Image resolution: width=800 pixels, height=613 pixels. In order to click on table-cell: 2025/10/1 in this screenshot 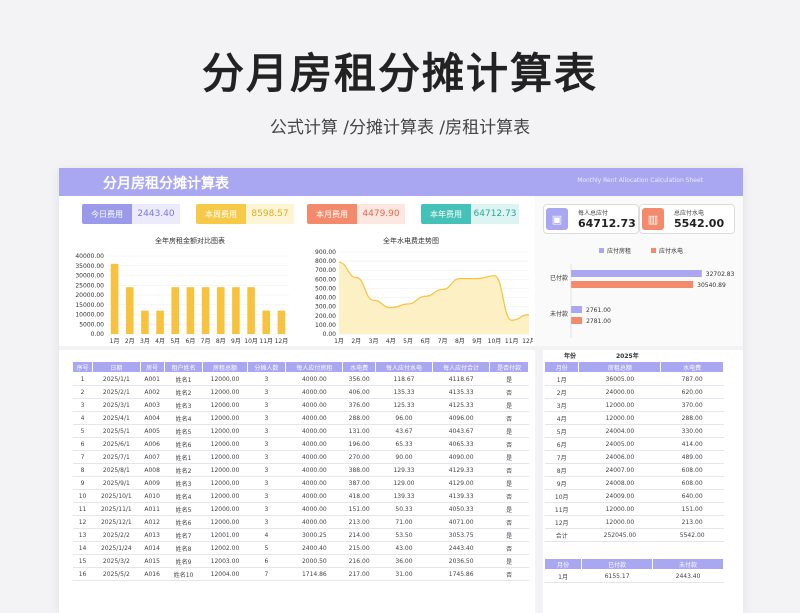, I will do `click(116, 496)`.